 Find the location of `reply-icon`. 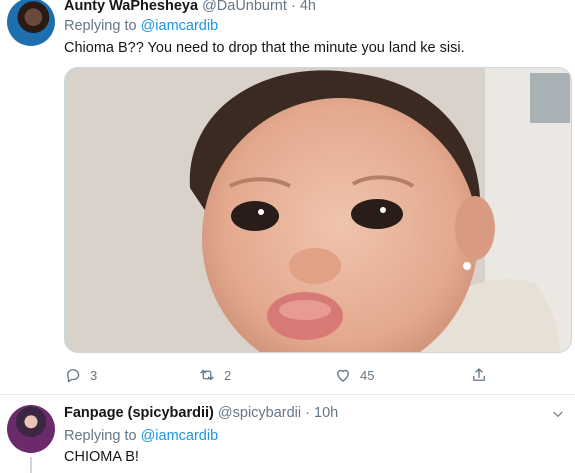

reply-icon is located at coordinates (73, 376).